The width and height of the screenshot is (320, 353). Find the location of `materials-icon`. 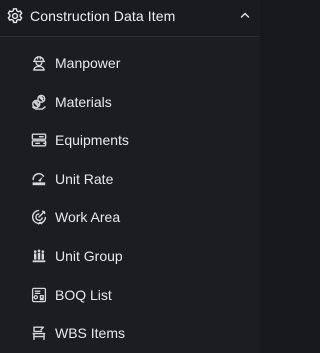

materials-icon is located at coordinates (39, 102).